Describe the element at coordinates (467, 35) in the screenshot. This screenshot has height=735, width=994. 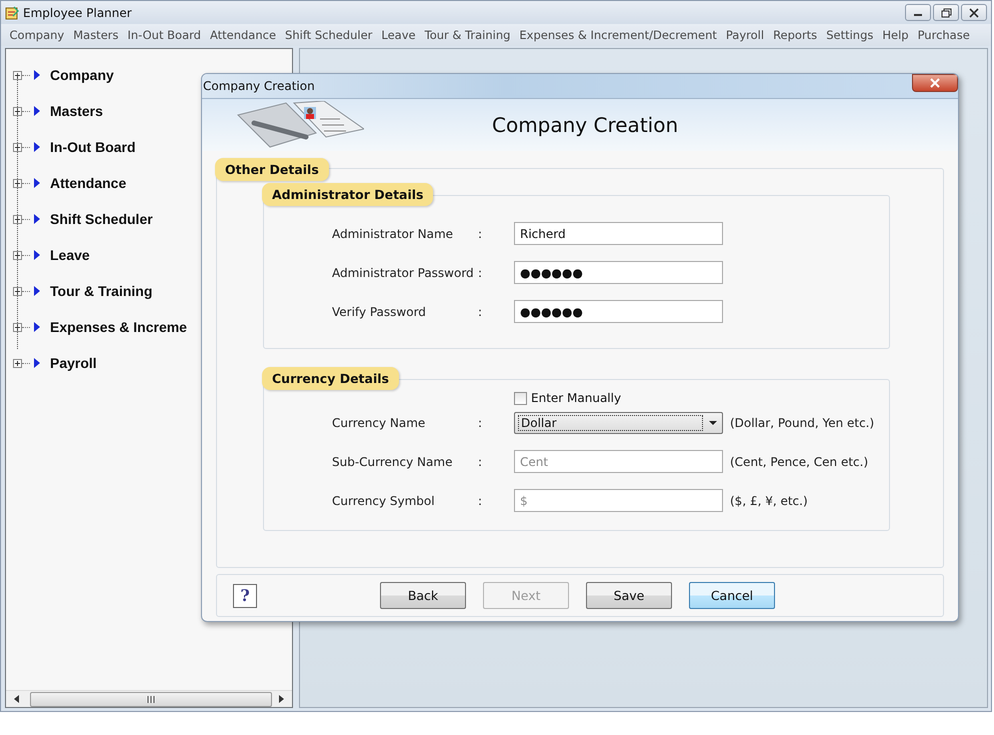
I see `menu-item: Tour & Training` at that location.